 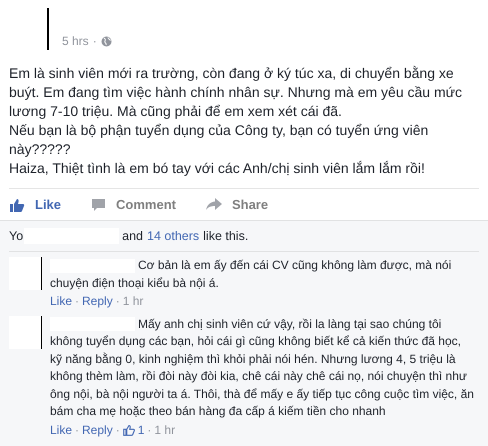 What do you see at coordinates (214, 204) in the screenshot?
I see `share-arrow-icon` at bounding box center [214, 204].